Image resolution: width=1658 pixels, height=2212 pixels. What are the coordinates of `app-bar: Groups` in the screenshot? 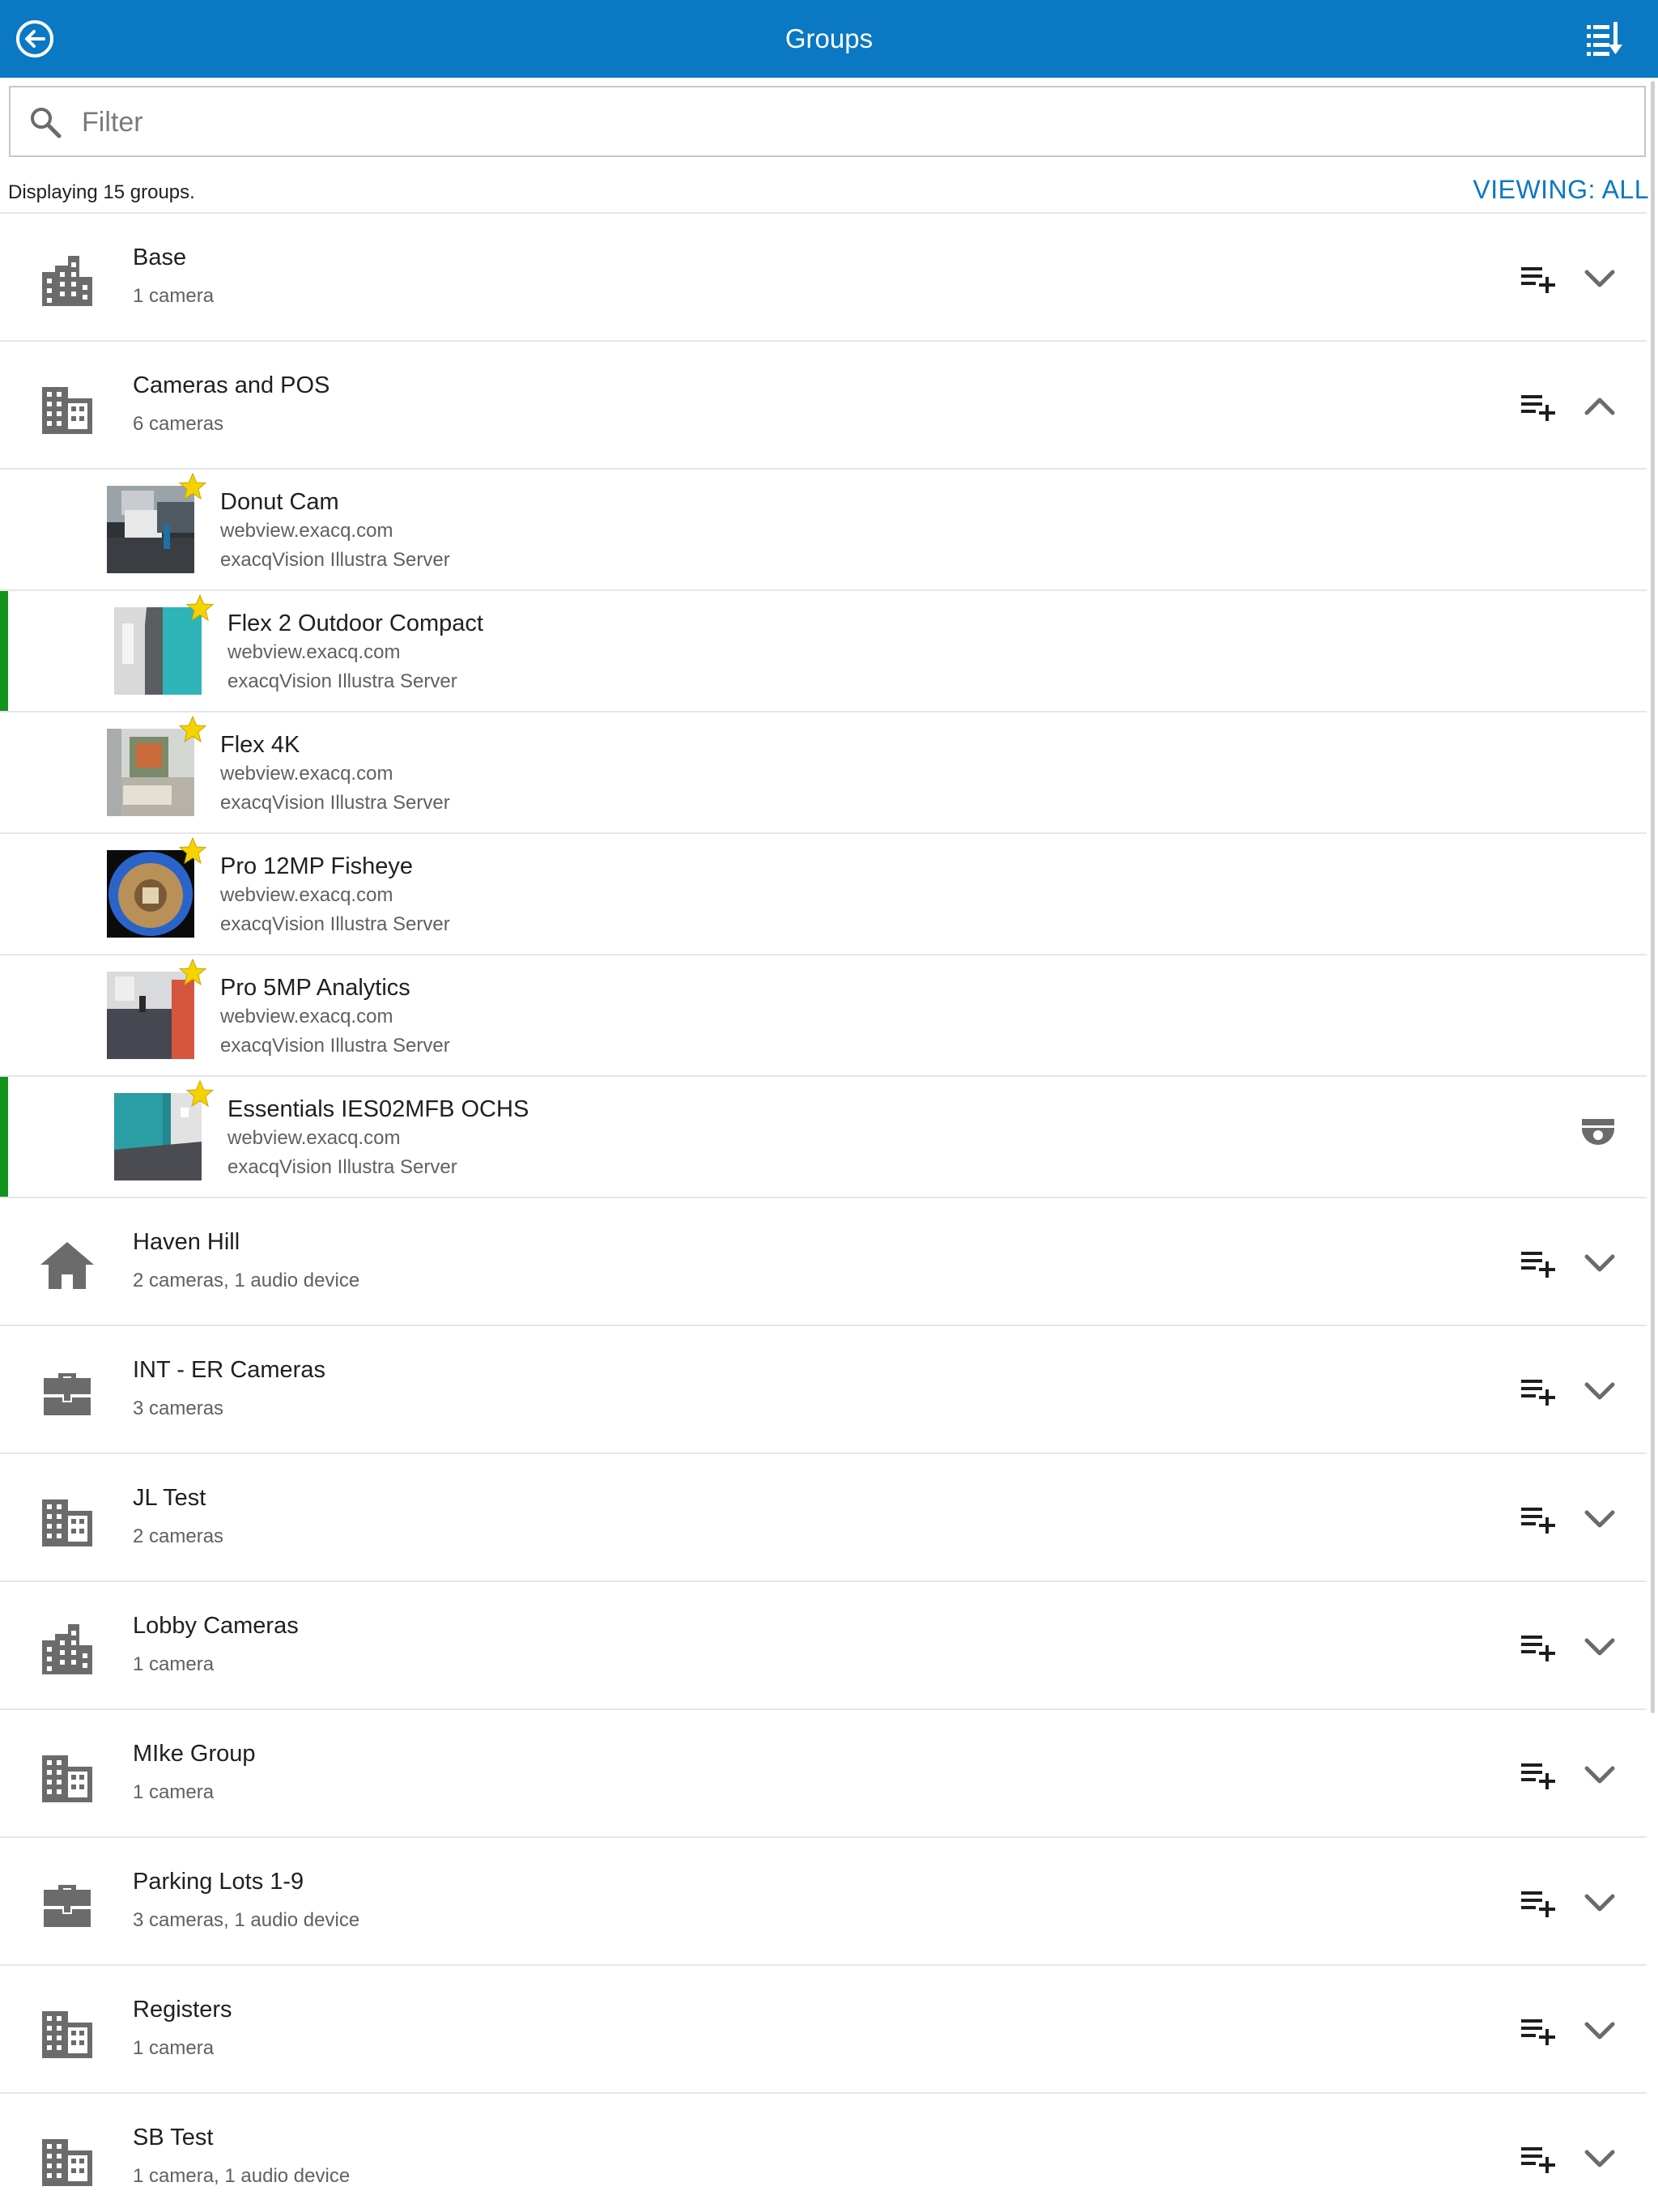 It's located at (829, 39).